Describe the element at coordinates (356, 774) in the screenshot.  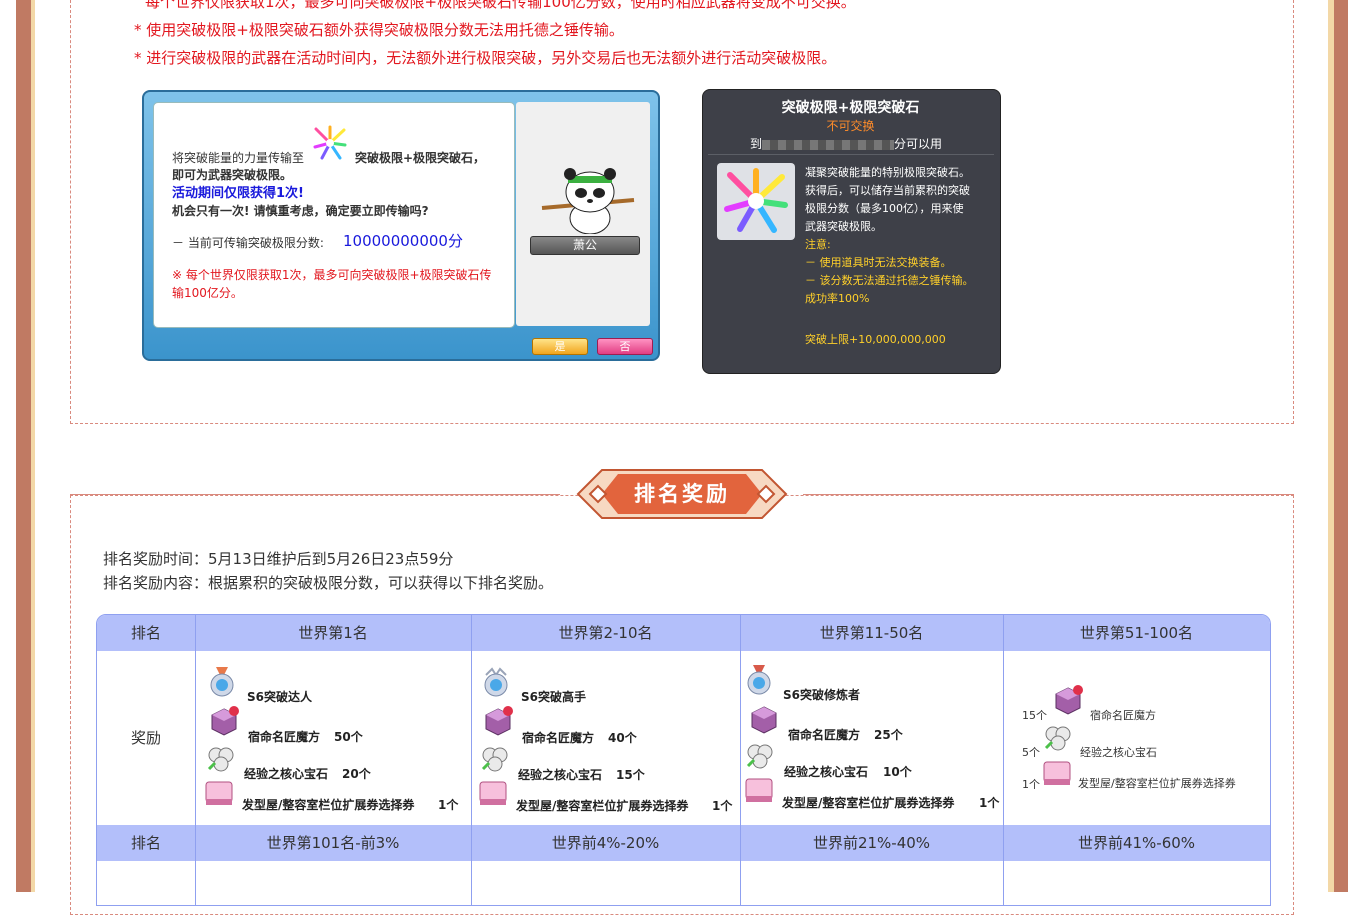
I see `reward-qty: 20个` at that location.